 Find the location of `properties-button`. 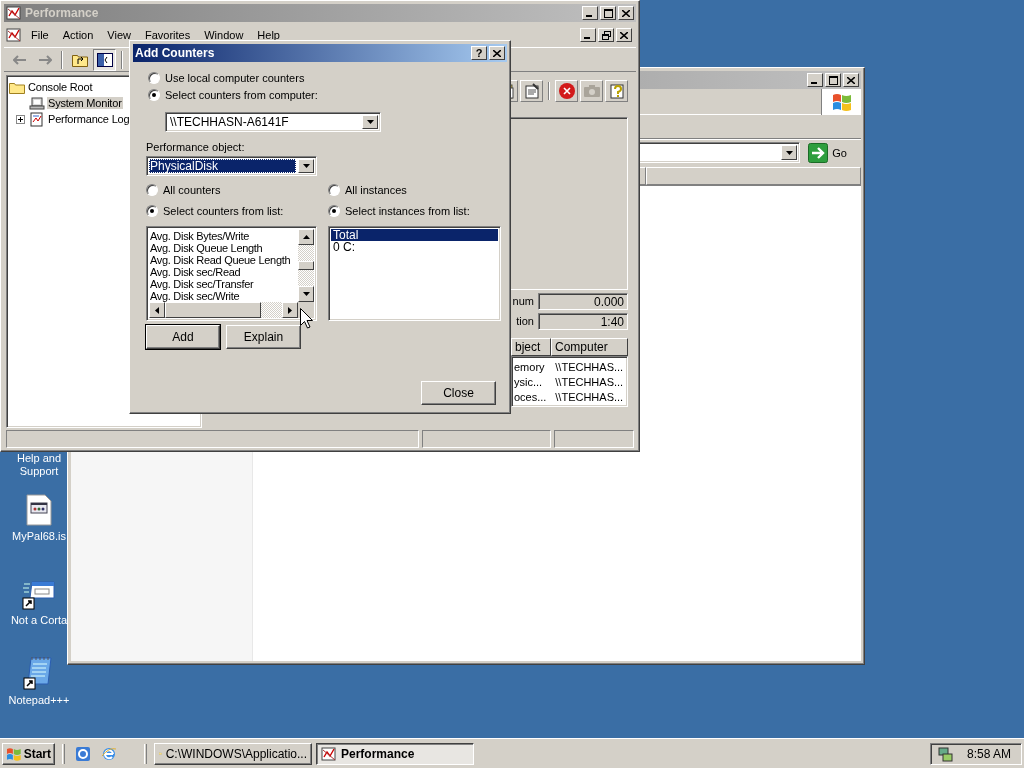

properties-button is located at coordinates (531, 91).